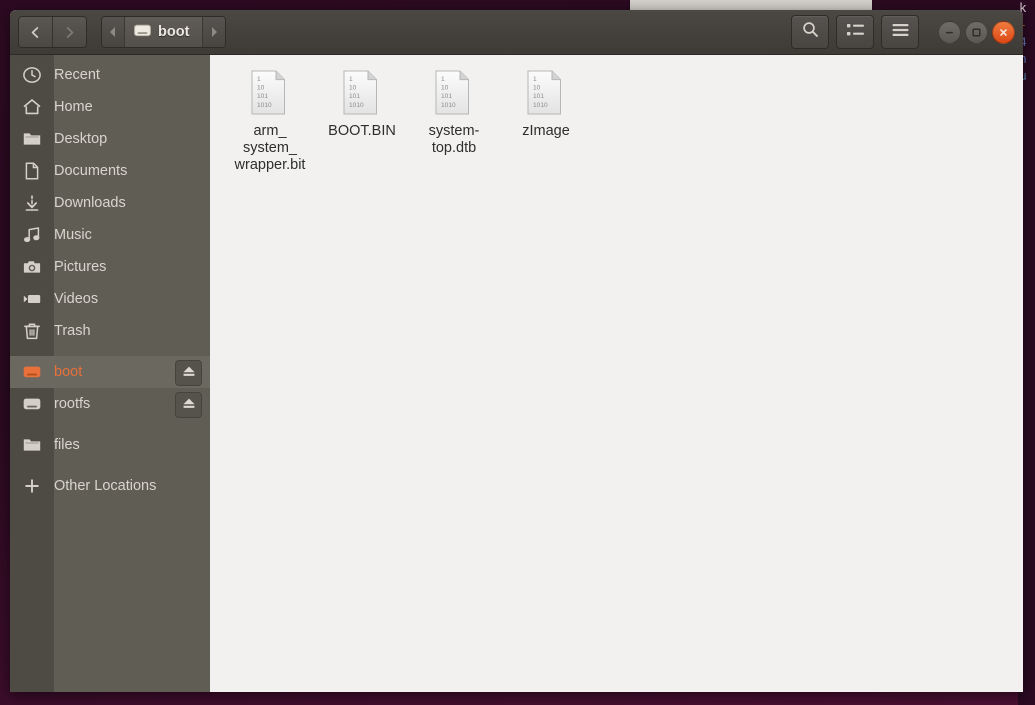 The width and height of the screenshot is (1035, 705). Describe the element at coordinates (32, 404) in the screenshot. I see `drive-icon` at that location.